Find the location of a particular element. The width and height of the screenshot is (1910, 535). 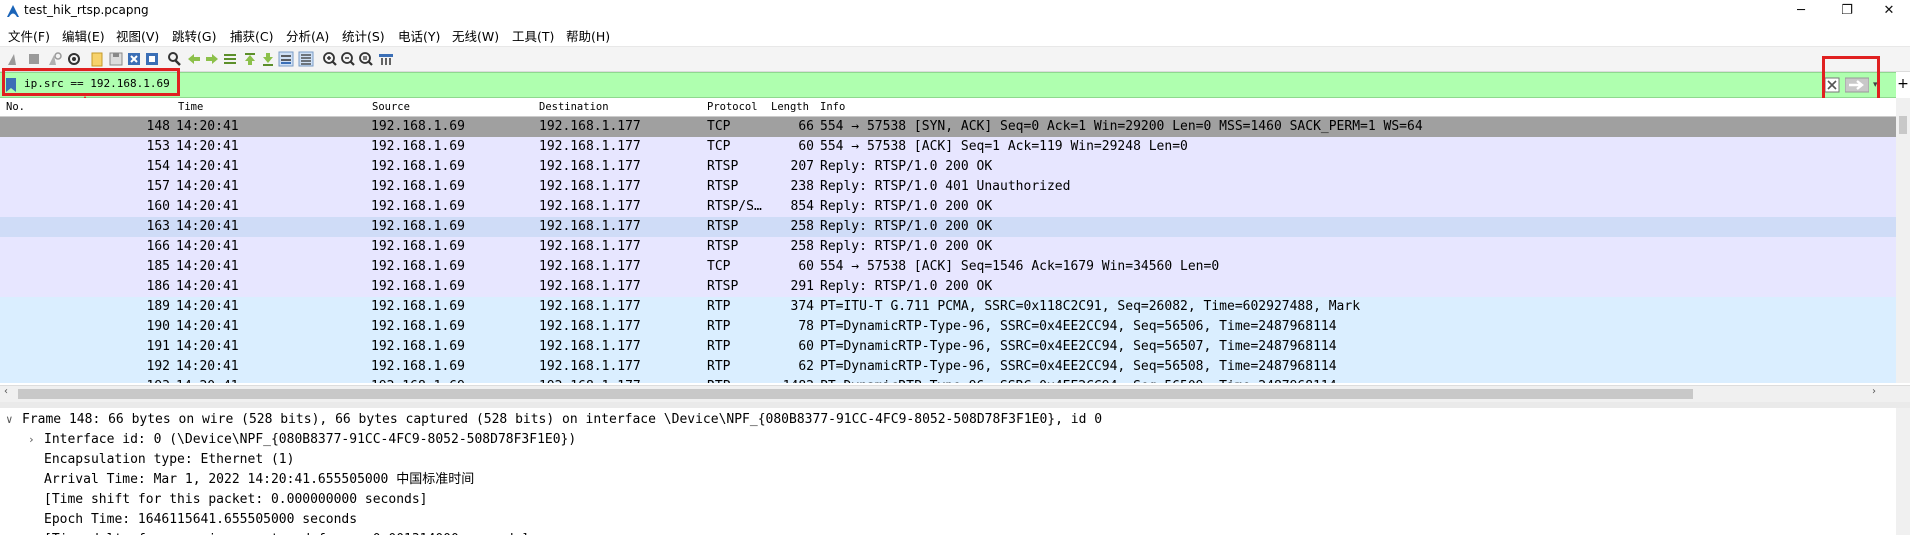

details-vertical-scrollbar is located at coordinates (1903, 471).